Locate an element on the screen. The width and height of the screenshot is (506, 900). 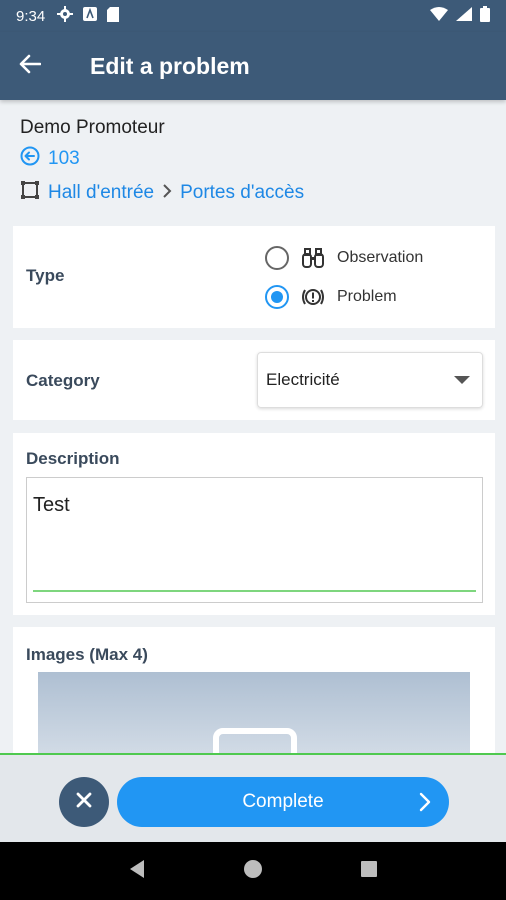
action-bar: Complete is located at coordinates (253, 797).